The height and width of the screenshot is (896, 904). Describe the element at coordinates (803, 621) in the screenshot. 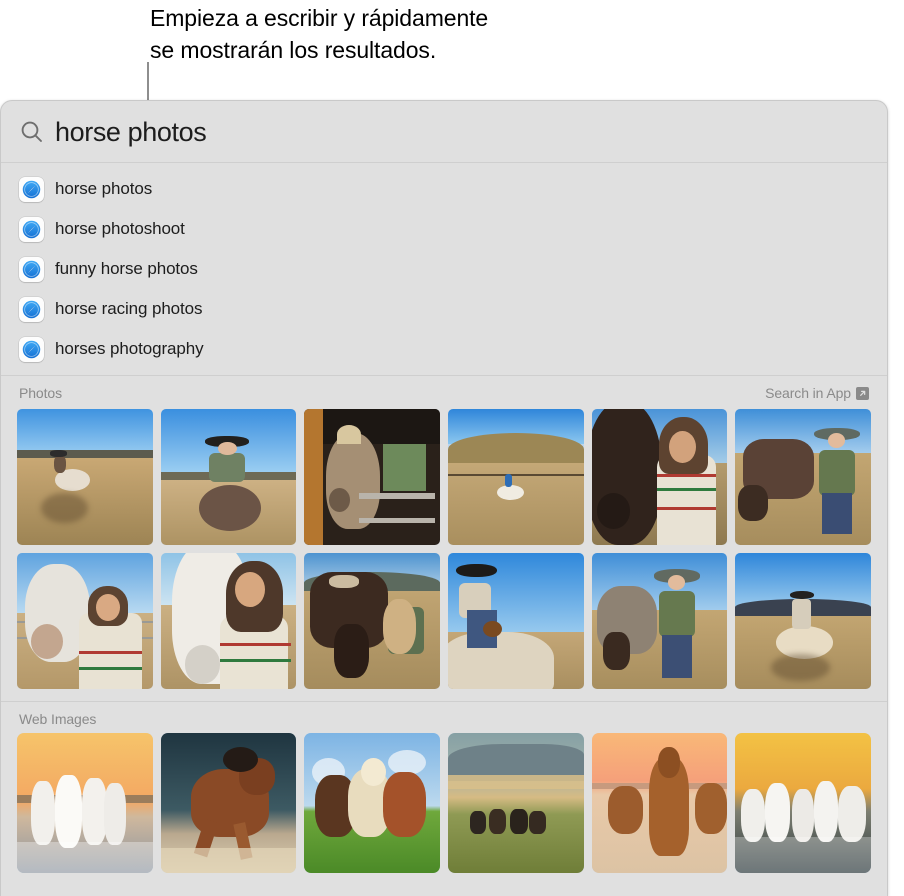

I see `photo-thumbnail: Rider on palomino horse in open field` at that location.